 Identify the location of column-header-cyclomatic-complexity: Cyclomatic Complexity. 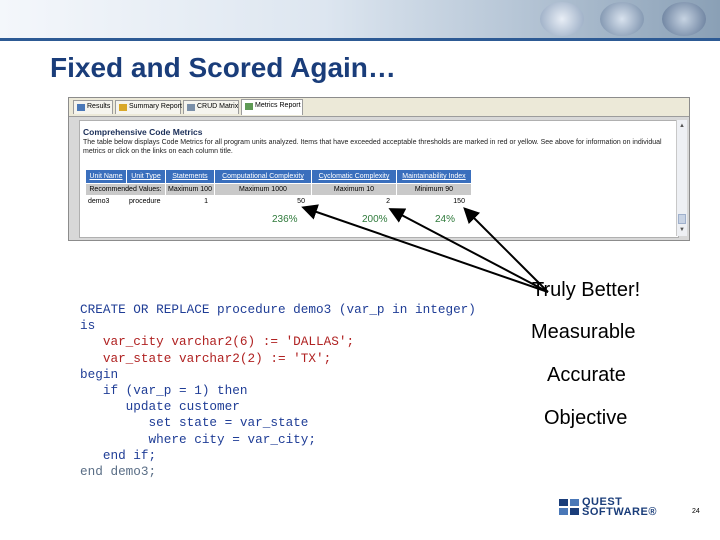
(353, 176).